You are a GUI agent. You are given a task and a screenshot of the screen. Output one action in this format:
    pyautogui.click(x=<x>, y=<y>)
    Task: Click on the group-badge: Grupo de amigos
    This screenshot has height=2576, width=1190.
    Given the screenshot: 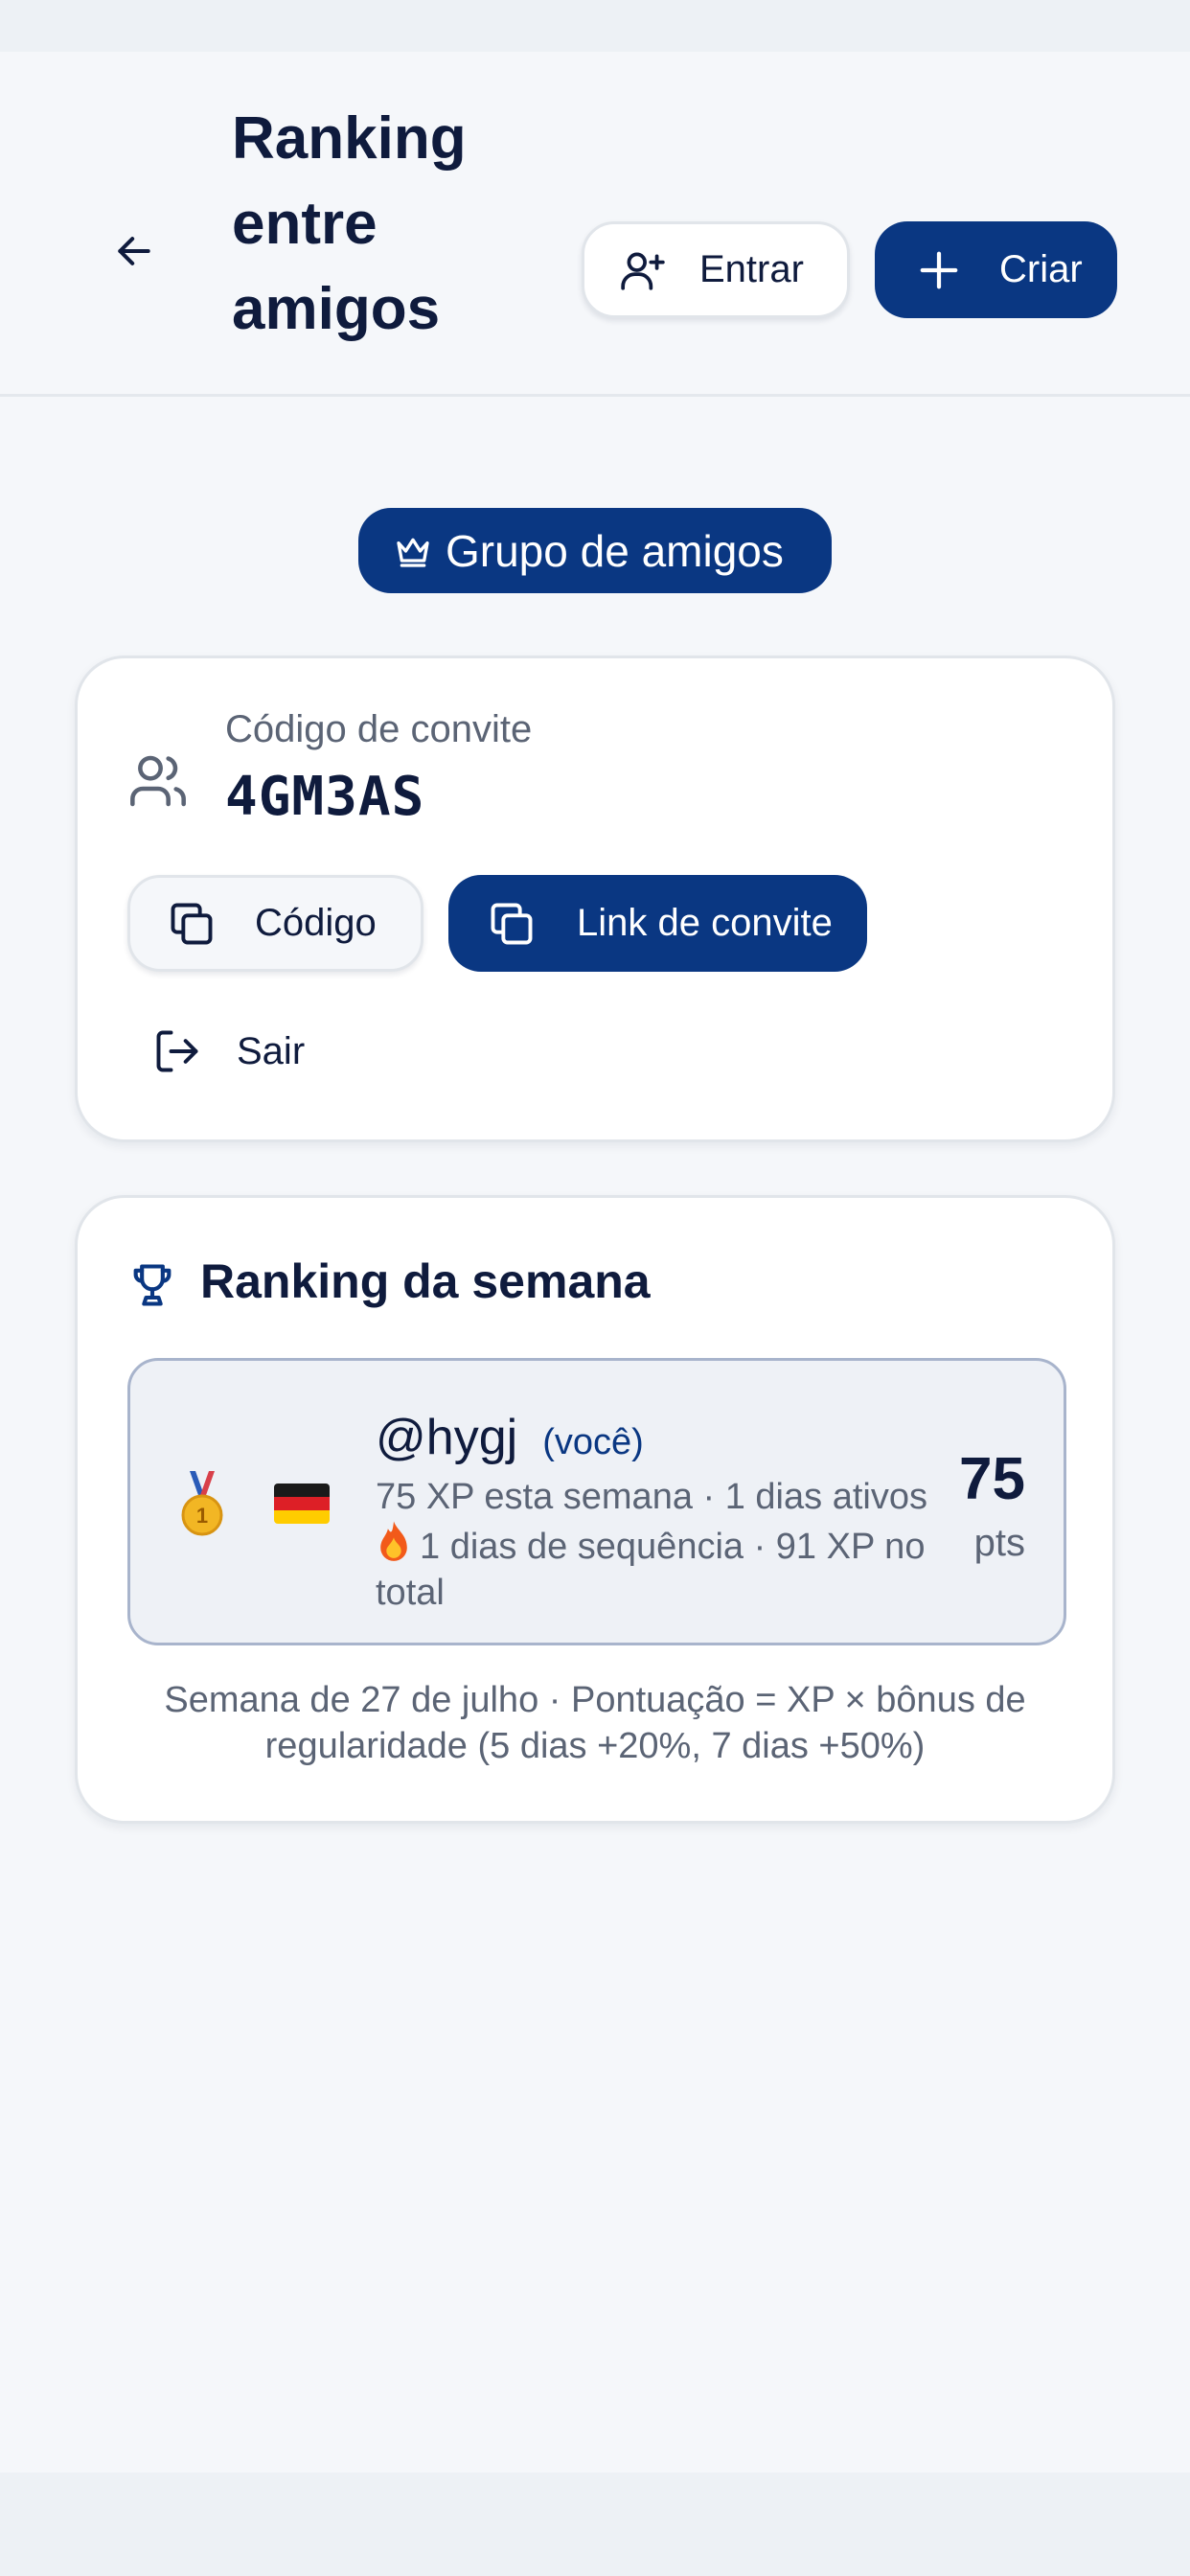 What is the action you would take?
    pyautogui.click(x=595, y=550)
    